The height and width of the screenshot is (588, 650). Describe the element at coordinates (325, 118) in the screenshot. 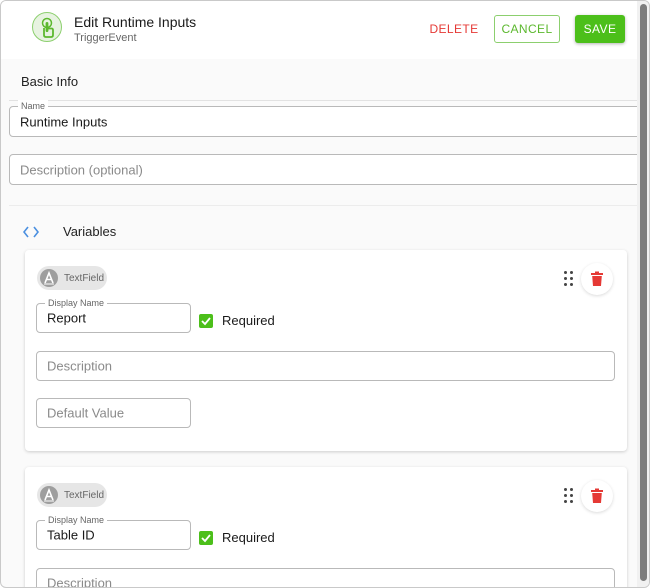

I see `name-field: Name Runtime Inputs` at that location.